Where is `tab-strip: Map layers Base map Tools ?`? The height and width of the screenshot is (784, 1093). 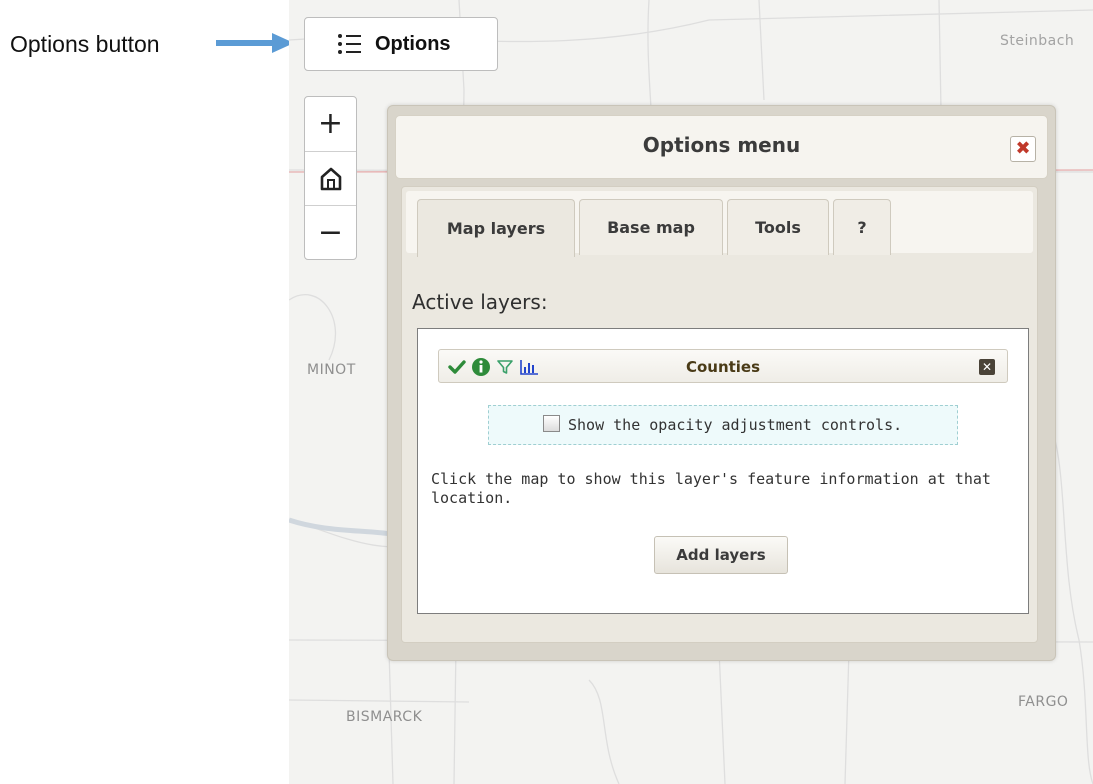
tab-strip: Map layers Base map Tools ? is located at coordinates (719, 224).